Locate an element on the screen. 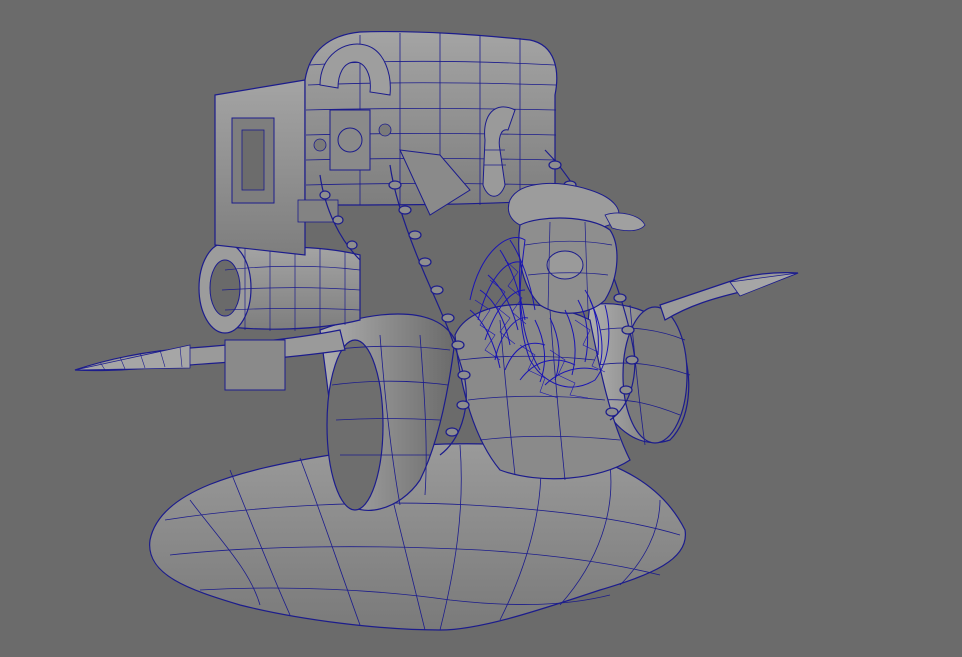  treasure-chest is located at coordinates (386, 143).